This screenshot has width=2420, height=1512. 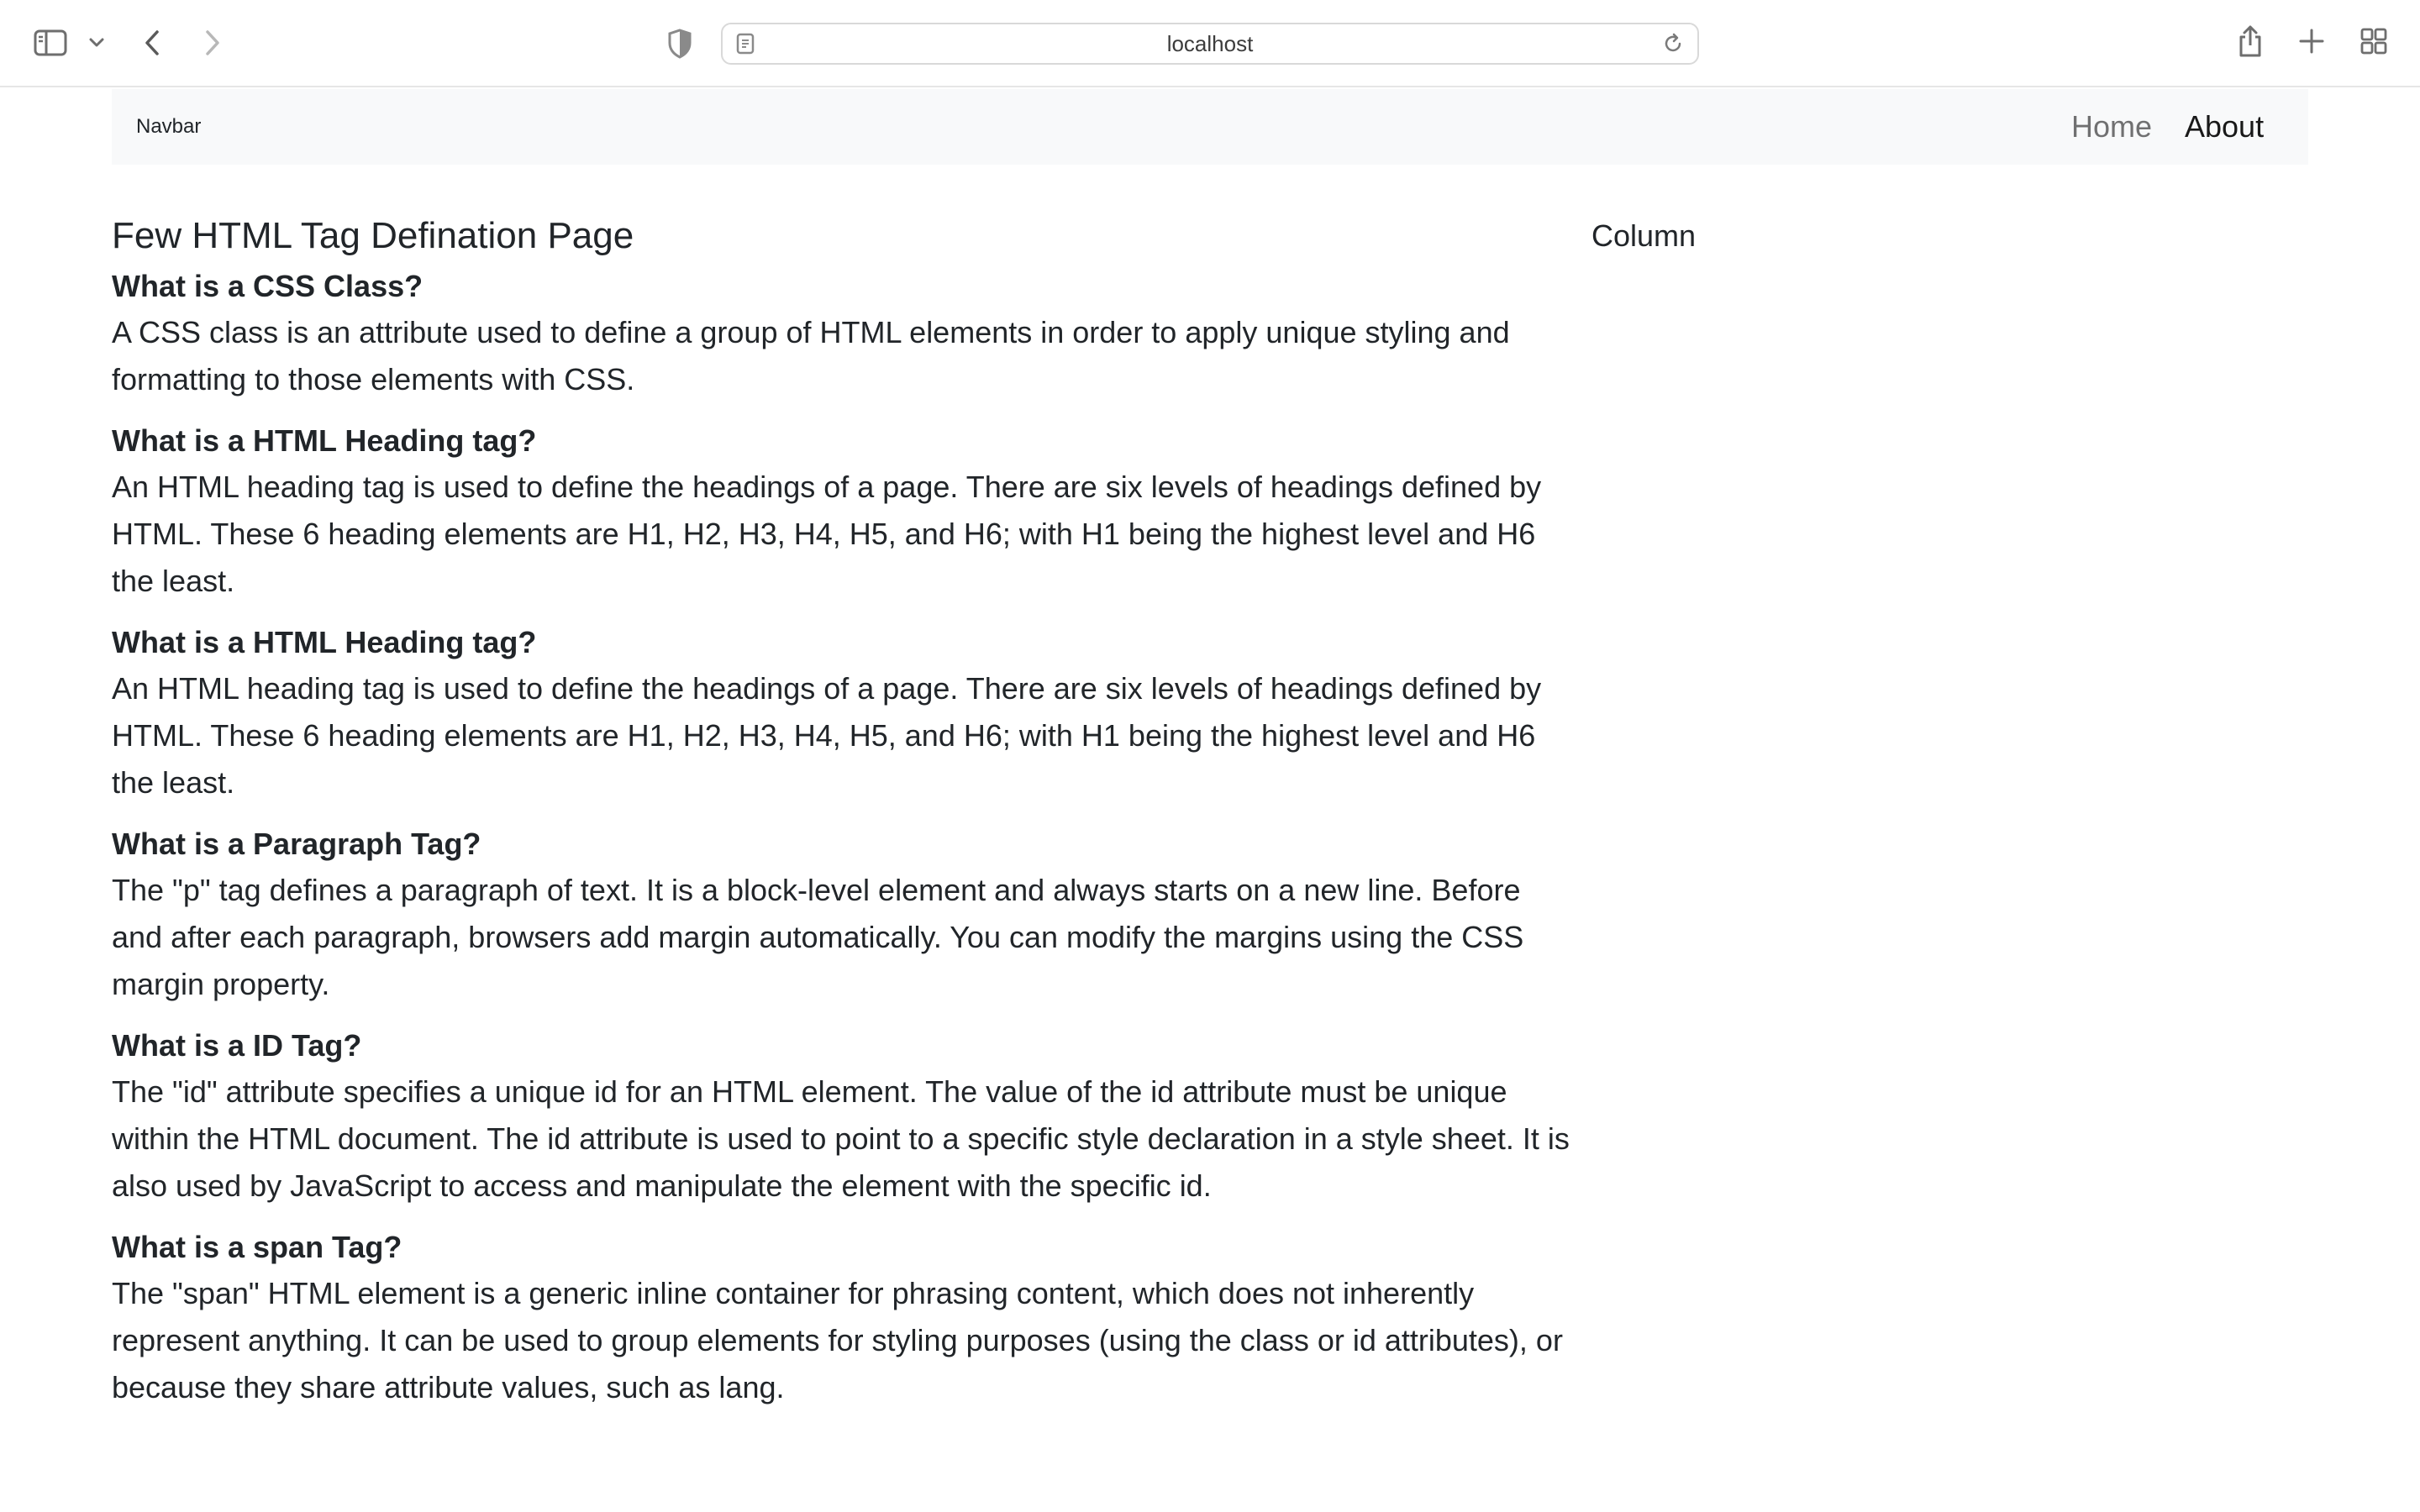 What do you see at coordinates (237, 1045) in the screenshot?
I see `section-heading: What is a ID Tag?` at bounding box center [237, 1045].